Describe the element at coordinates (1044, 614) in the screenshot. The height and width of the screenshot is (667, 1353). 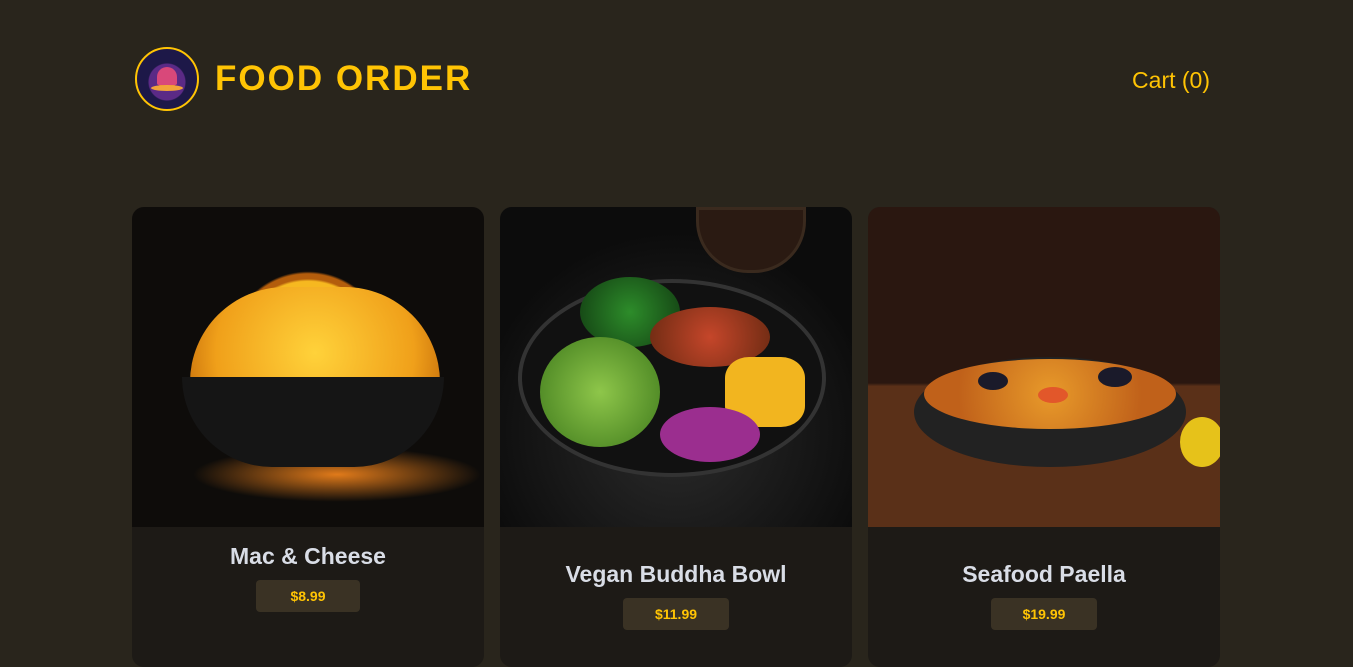
I see `meal-price: $19.99` at that location.